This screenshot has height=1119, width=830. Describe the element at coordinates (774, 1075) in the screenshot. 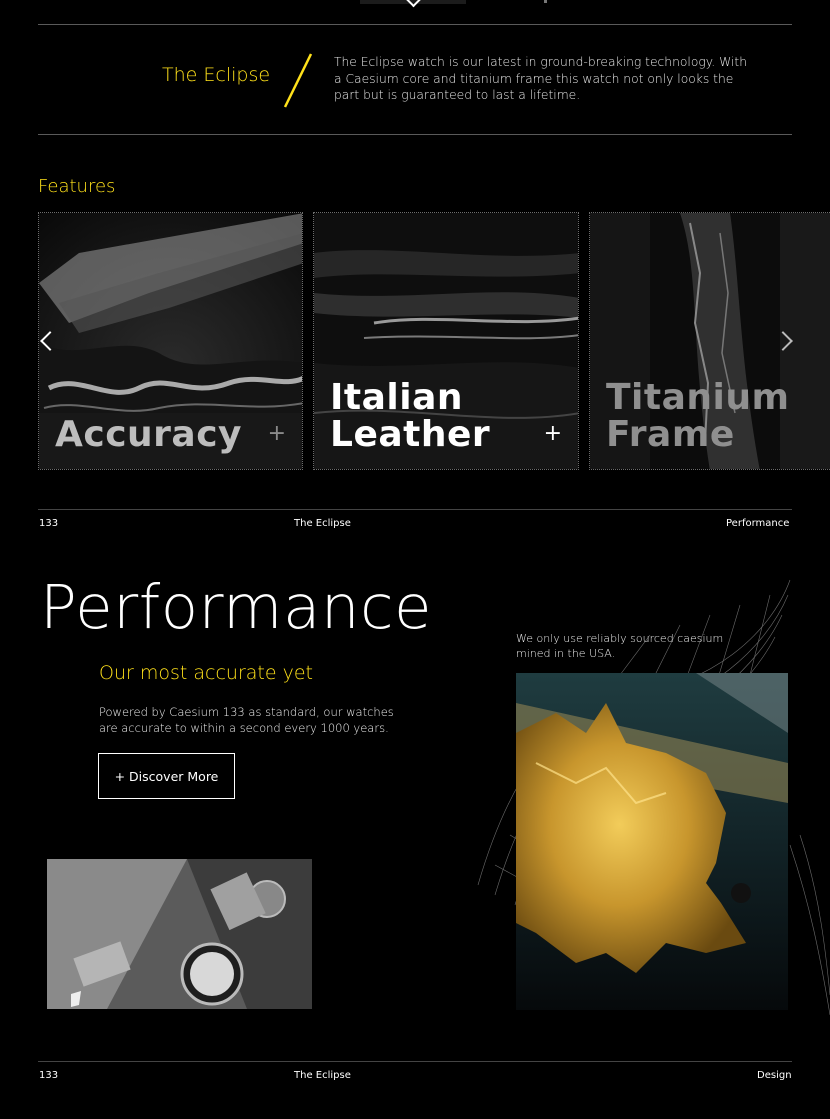

I see `footer-section: Design` at that location.